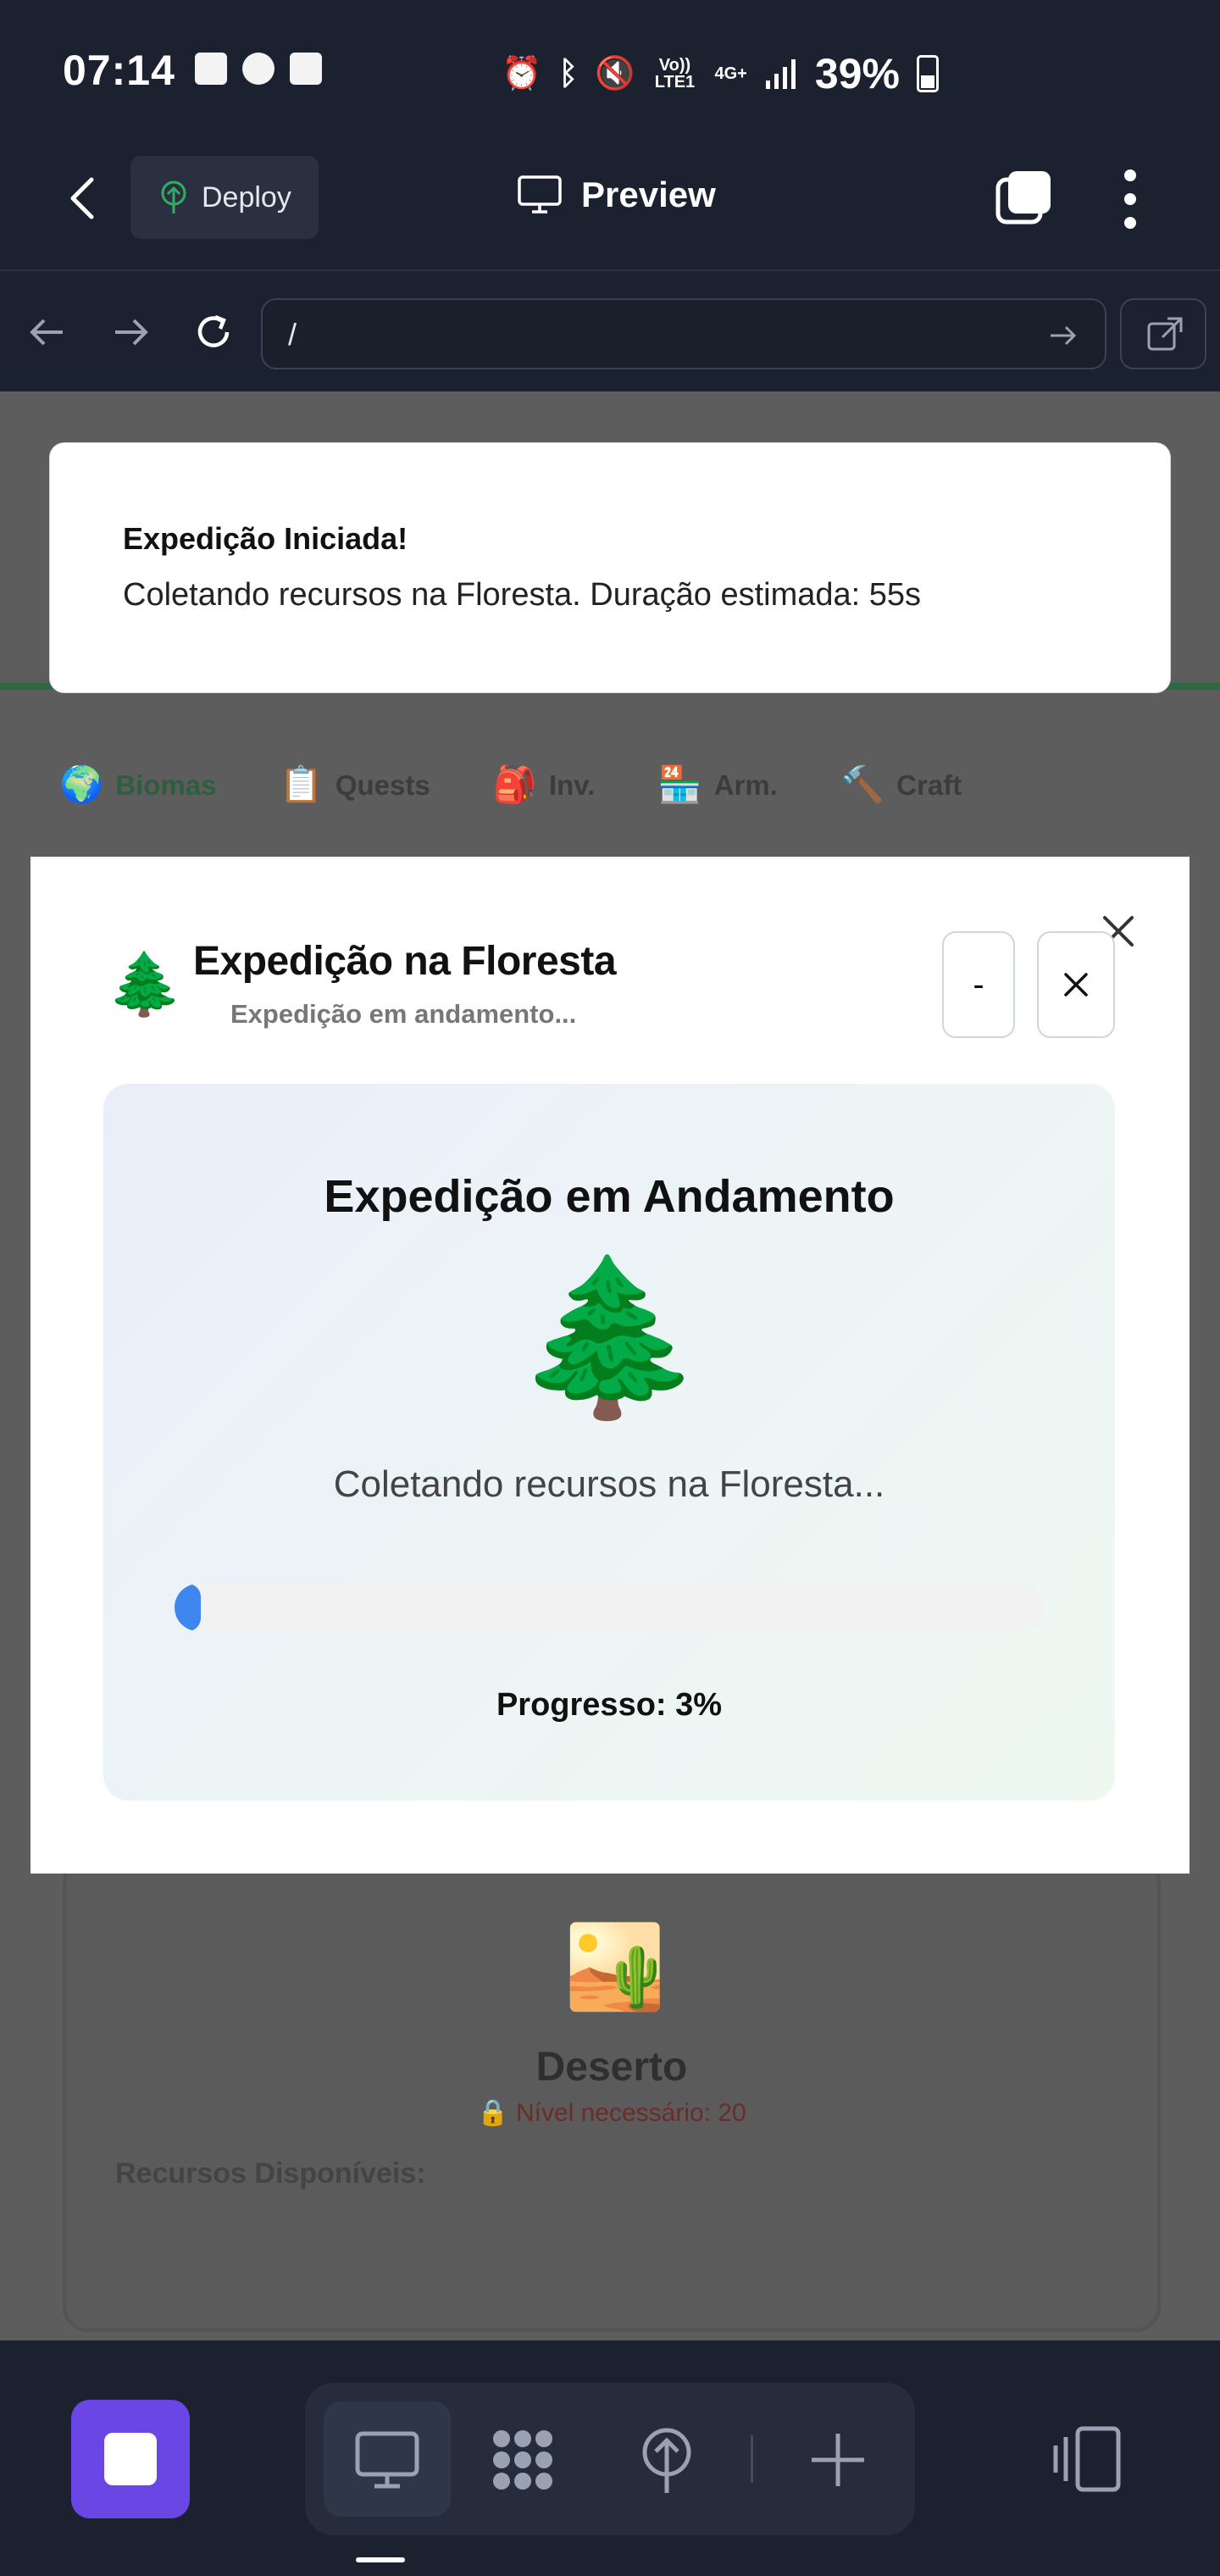  What do you see at coordinates (752, 2459) in the screenshot?
I see `dock-separator` at bounding box center [752, 2459].